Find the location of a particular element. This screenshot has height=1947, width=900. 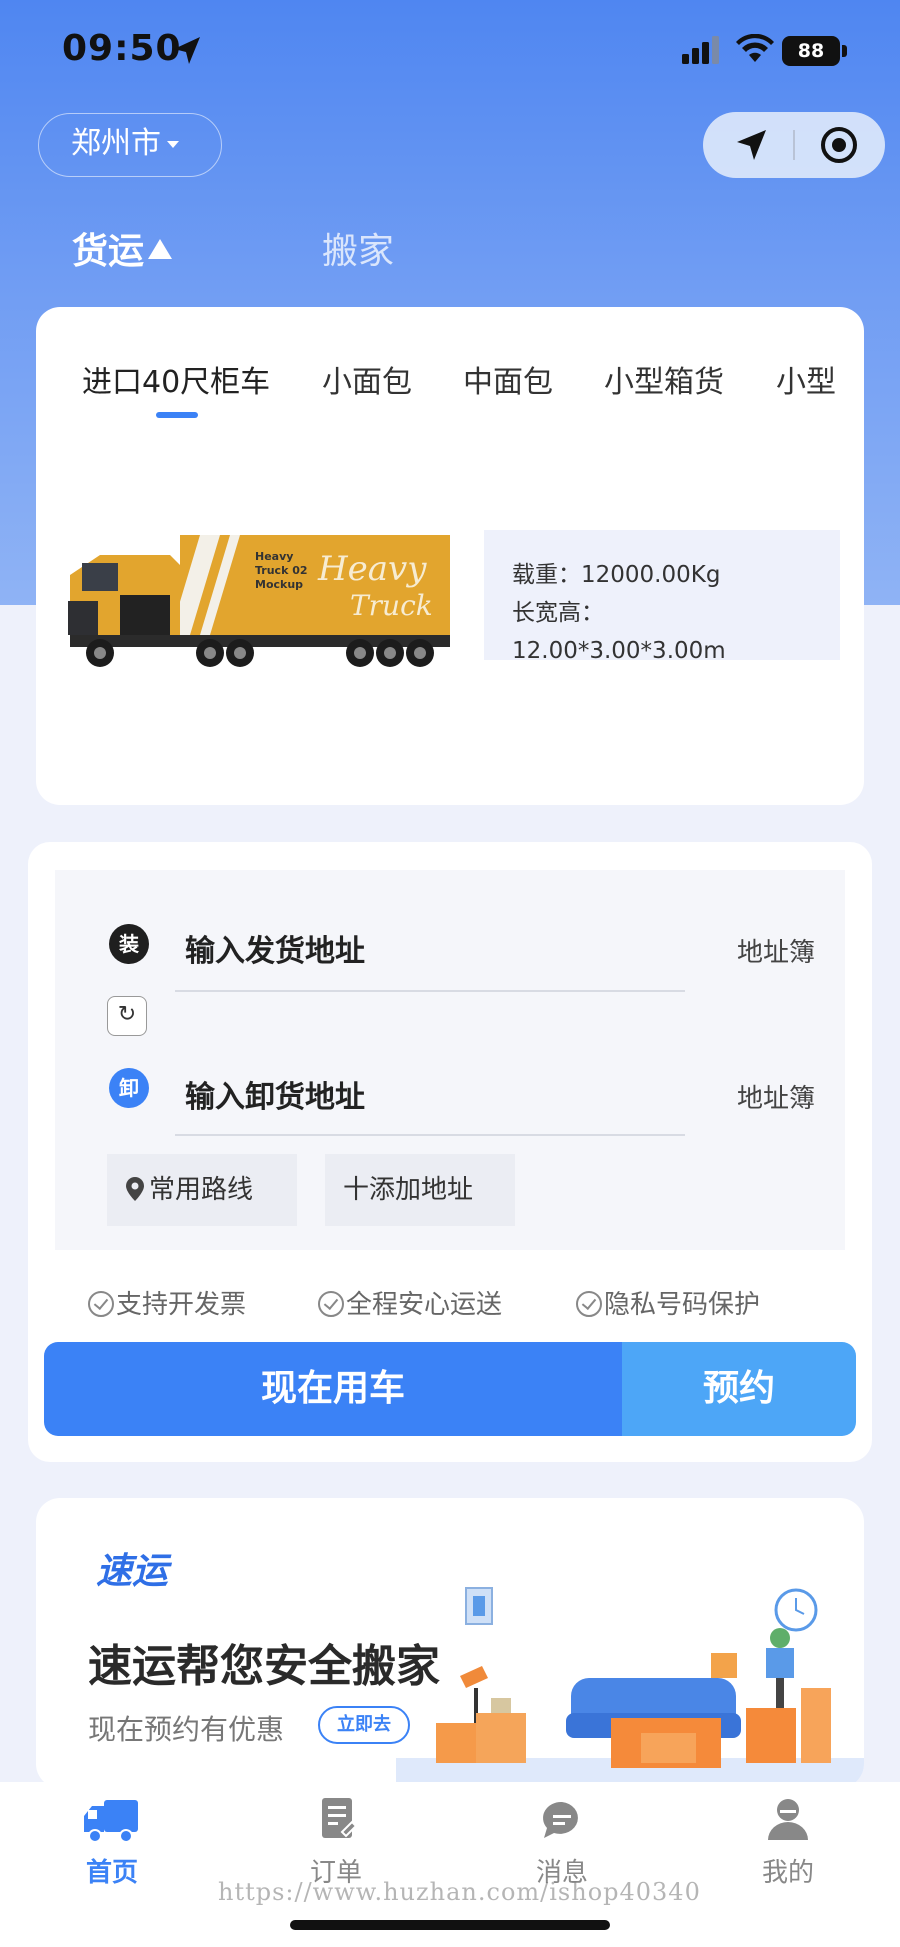

battery-indicator: 88 is located at coordinates (811, 51).